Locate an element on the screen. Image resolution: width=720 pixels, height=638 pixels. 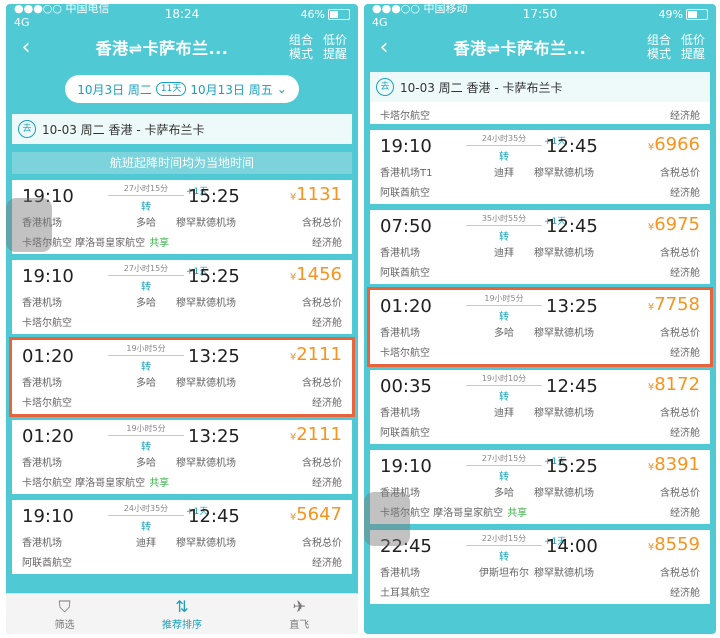
price-total: ¥2111 is located at coordinates (316, 434).